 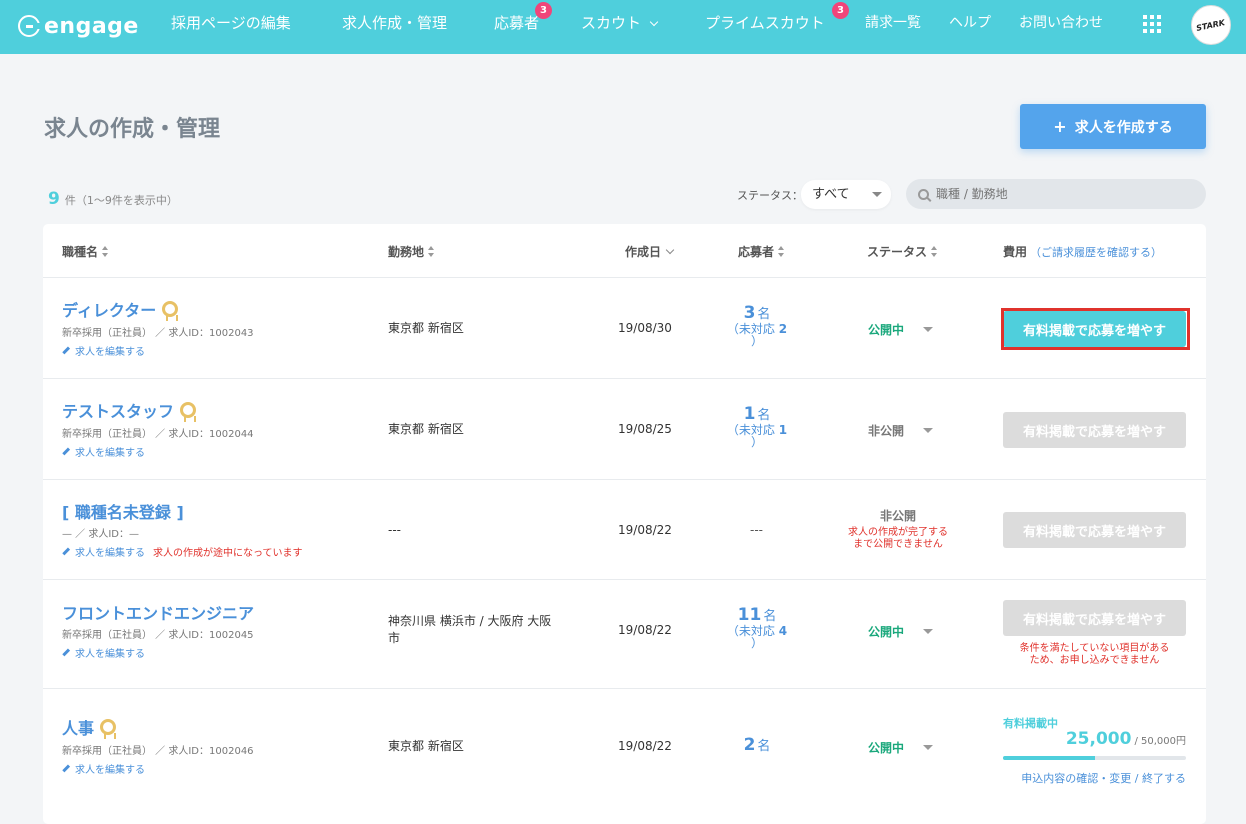 I want to click on pending-count: （未対応 2）, so click(x=757, y=335).